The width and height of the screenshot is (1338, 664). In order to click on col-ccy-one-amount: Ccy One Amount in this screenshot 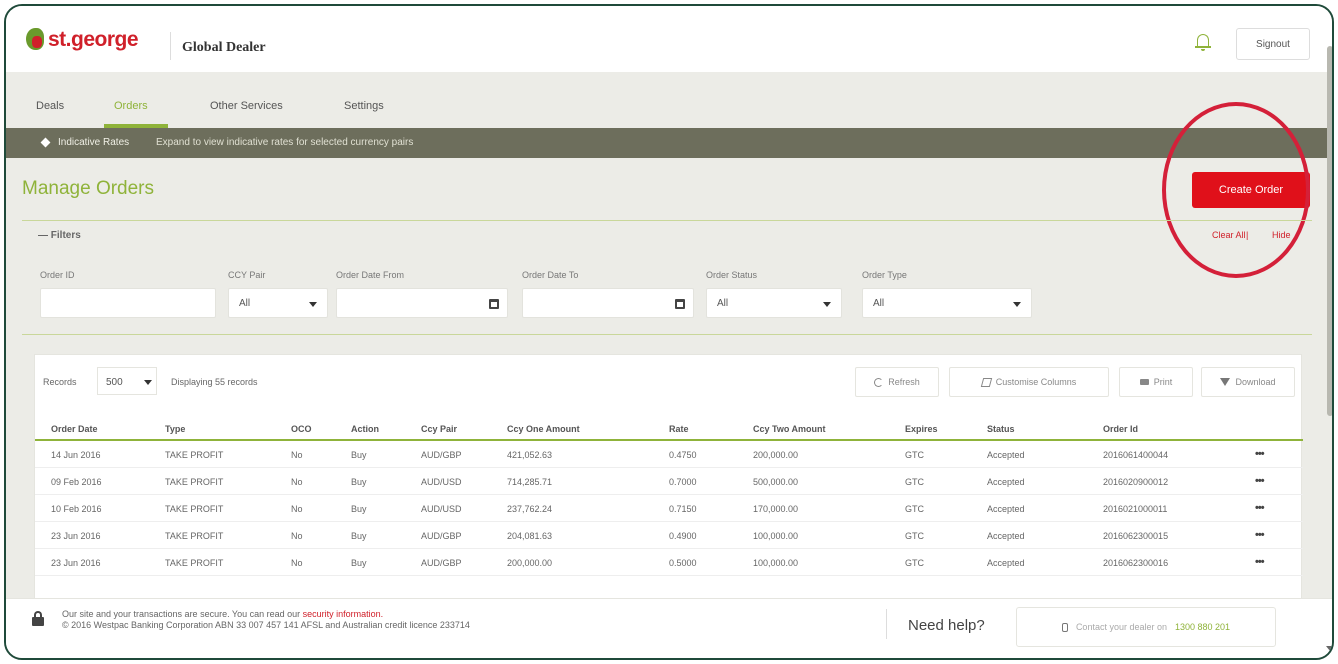, I will do `click(543, 429)`.